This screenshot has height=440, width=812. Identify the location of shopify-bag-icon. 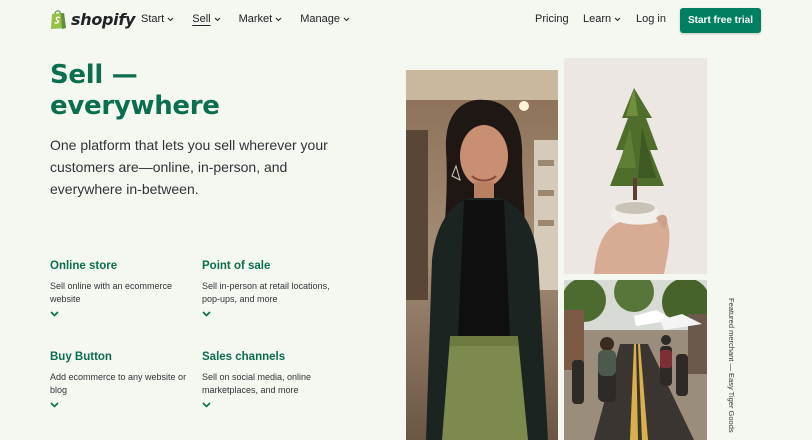
(58, 19).